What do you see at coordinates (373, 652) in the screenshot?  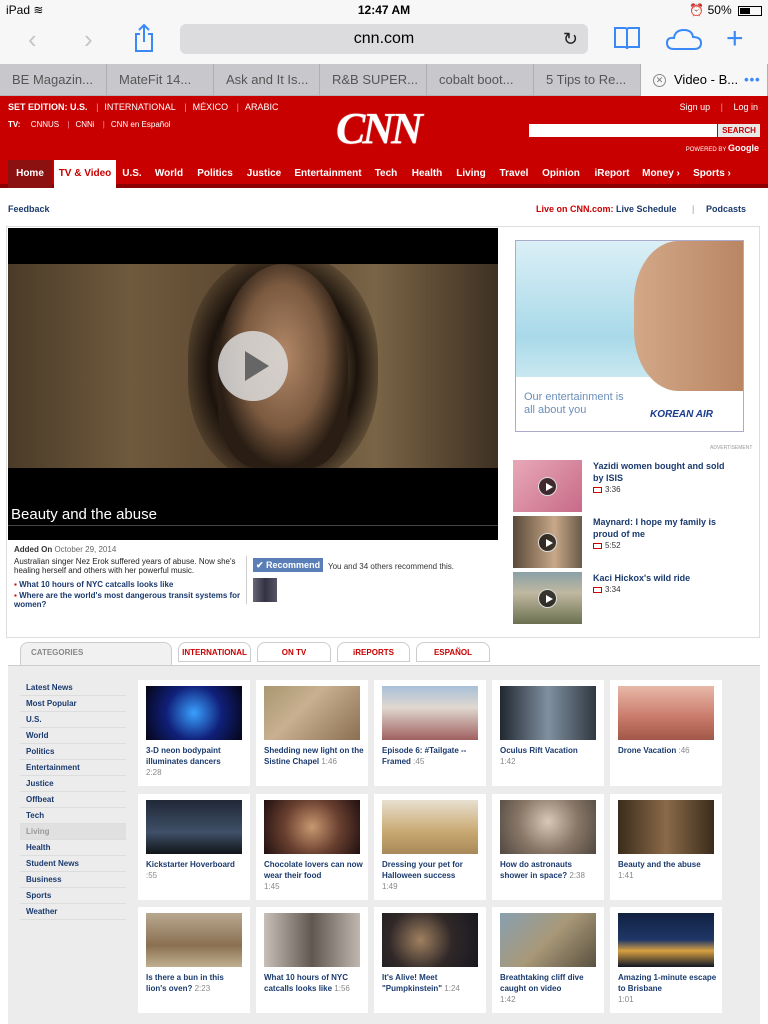 I see `tab-ireports: iREPORTS` at bounding box center [373, 652].